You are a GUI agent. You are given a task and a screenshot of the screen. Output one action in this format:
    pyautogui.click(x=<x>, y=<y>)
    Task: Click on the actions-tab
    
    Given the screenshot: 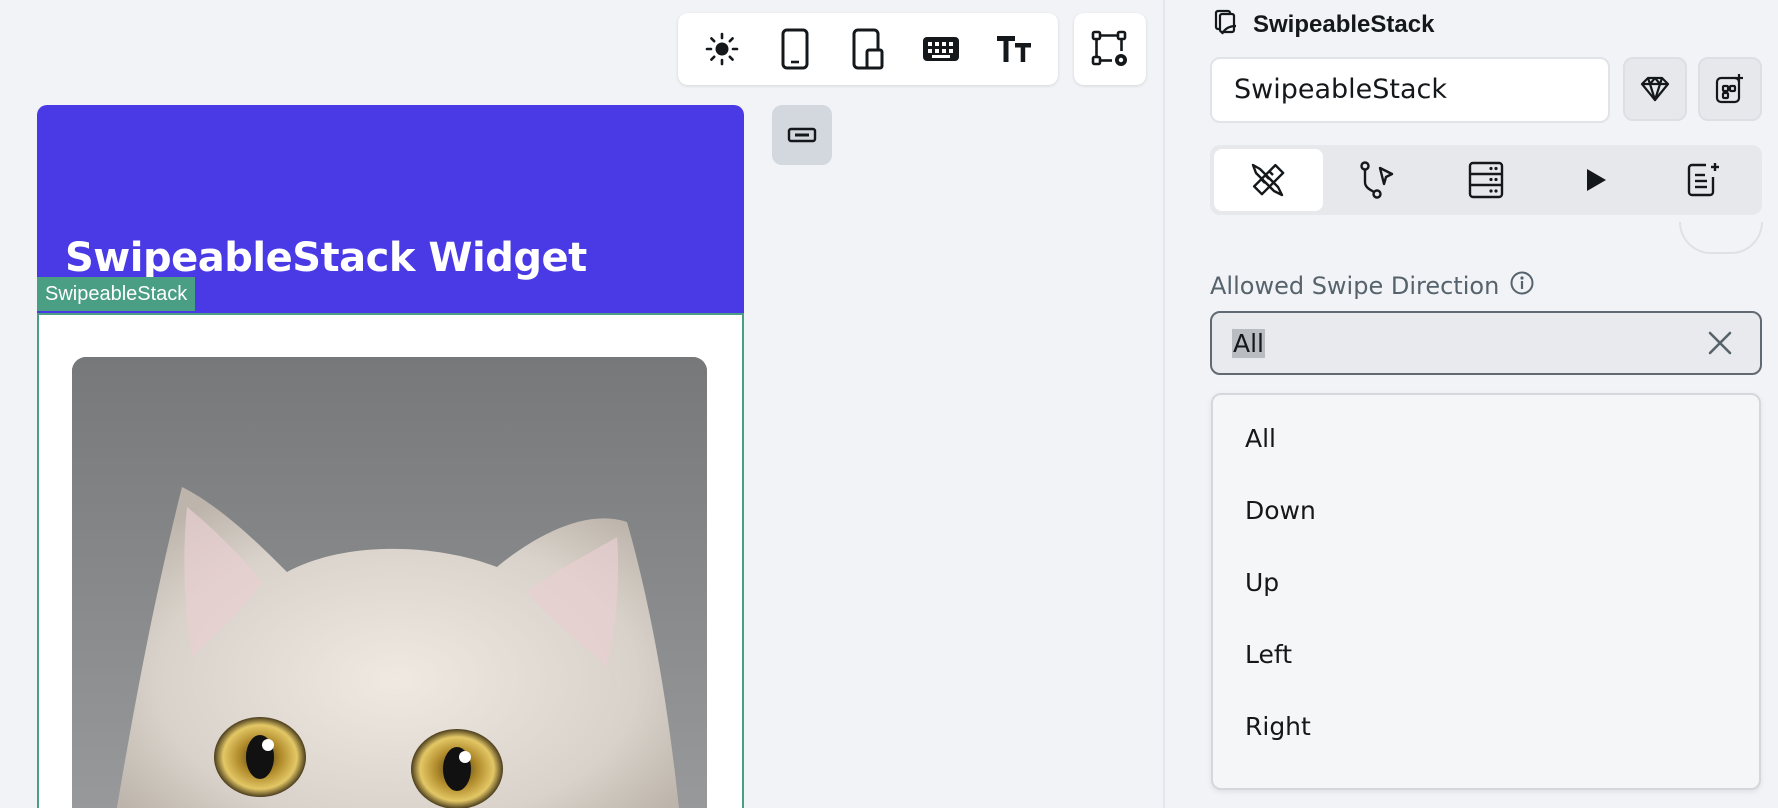 What is the action you would take?
    pyautogui.click(x=1377, y=180)
    